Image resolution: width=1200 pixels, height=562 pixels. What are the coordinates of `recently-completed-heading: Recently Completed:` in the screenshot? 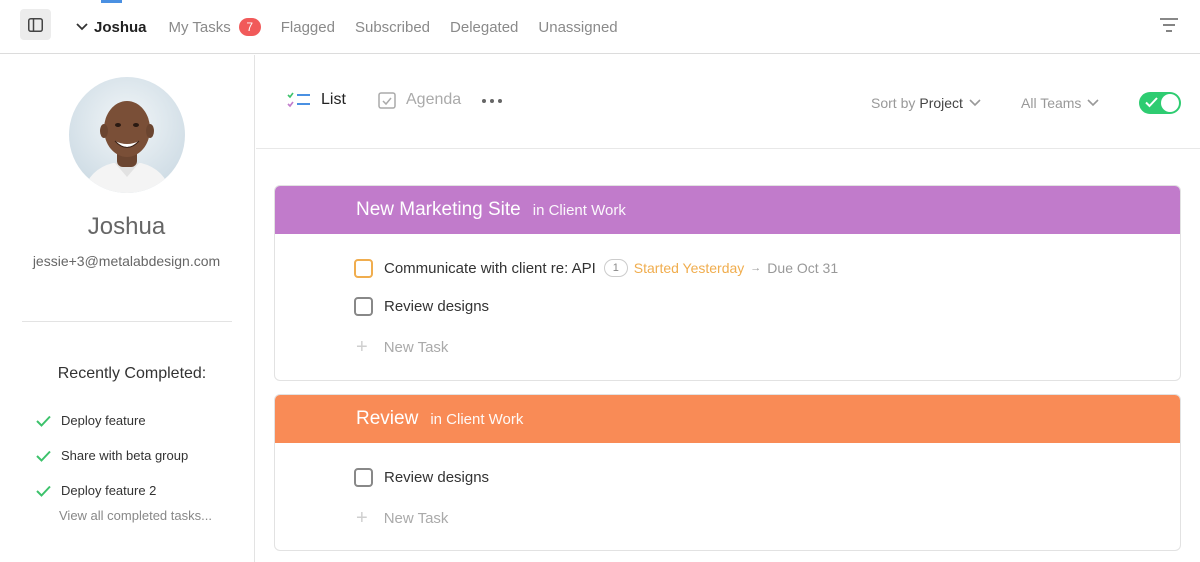 It's located at (132, 373).